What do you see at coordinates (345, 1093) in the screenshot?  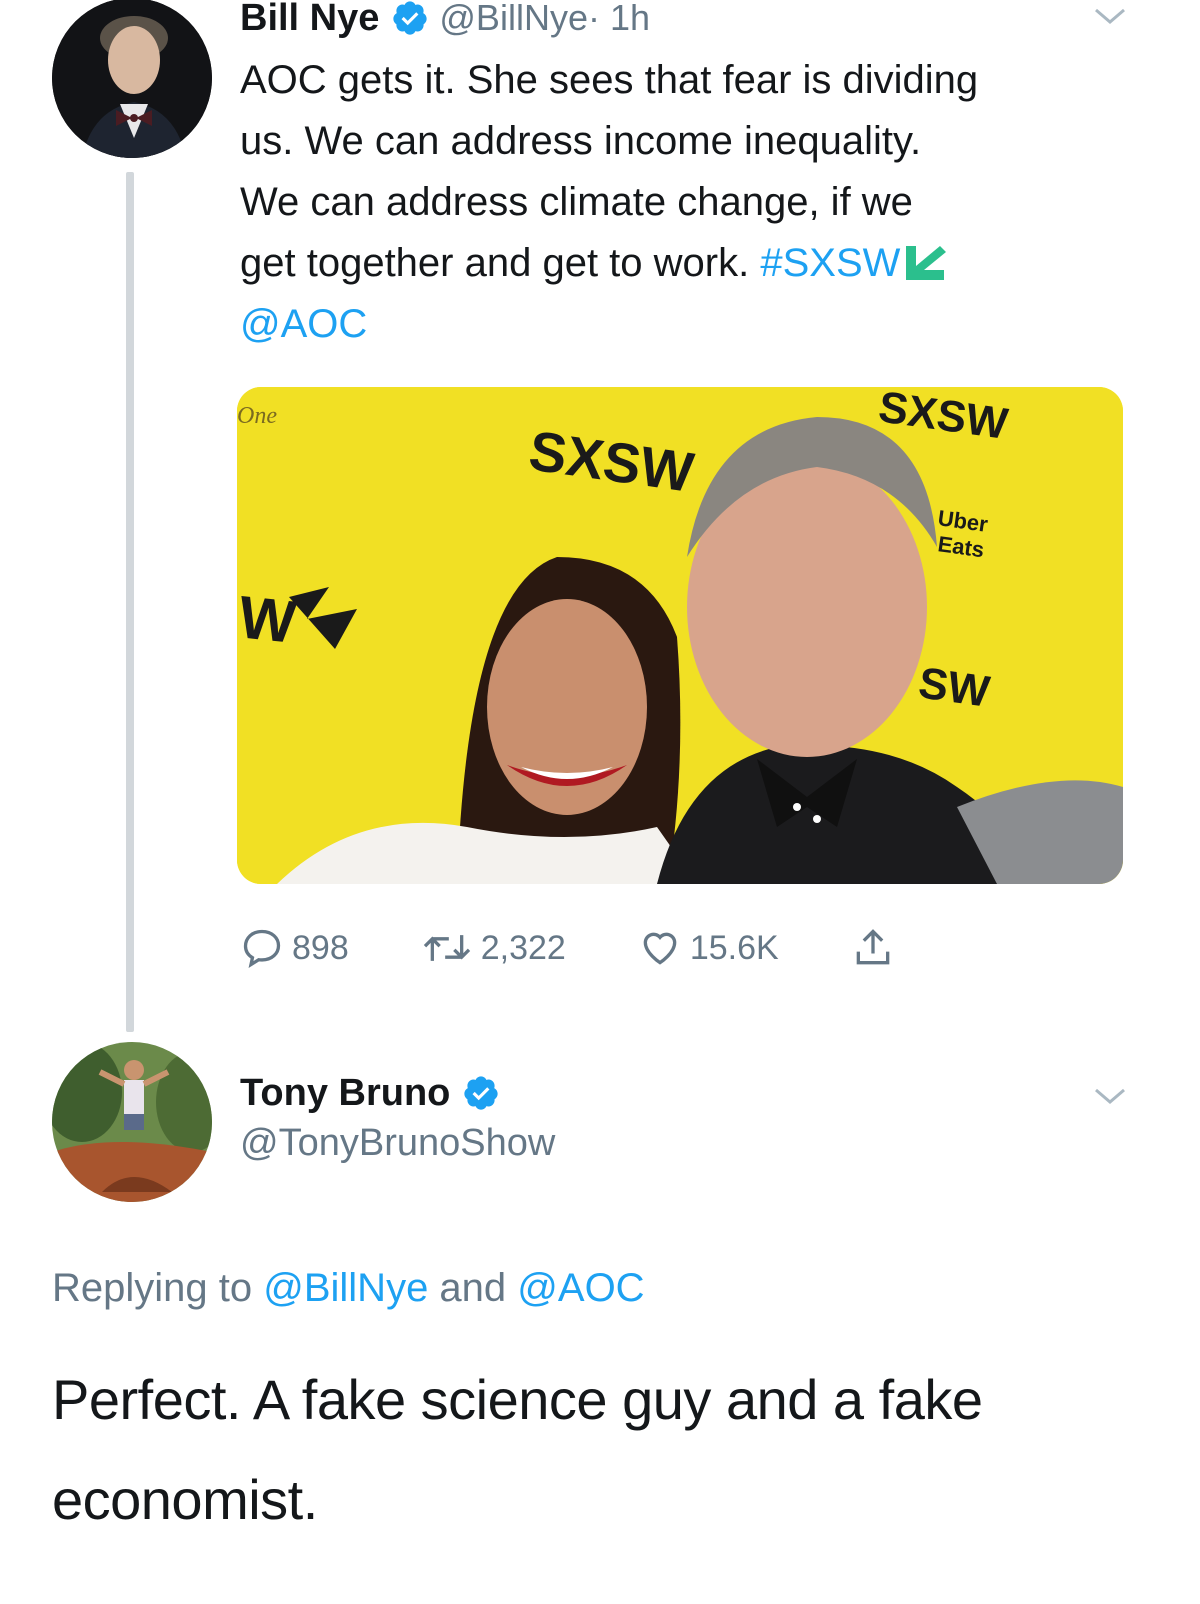 I see `reply-author-name: Tony Bruno` at bounding box center [345, 1093].